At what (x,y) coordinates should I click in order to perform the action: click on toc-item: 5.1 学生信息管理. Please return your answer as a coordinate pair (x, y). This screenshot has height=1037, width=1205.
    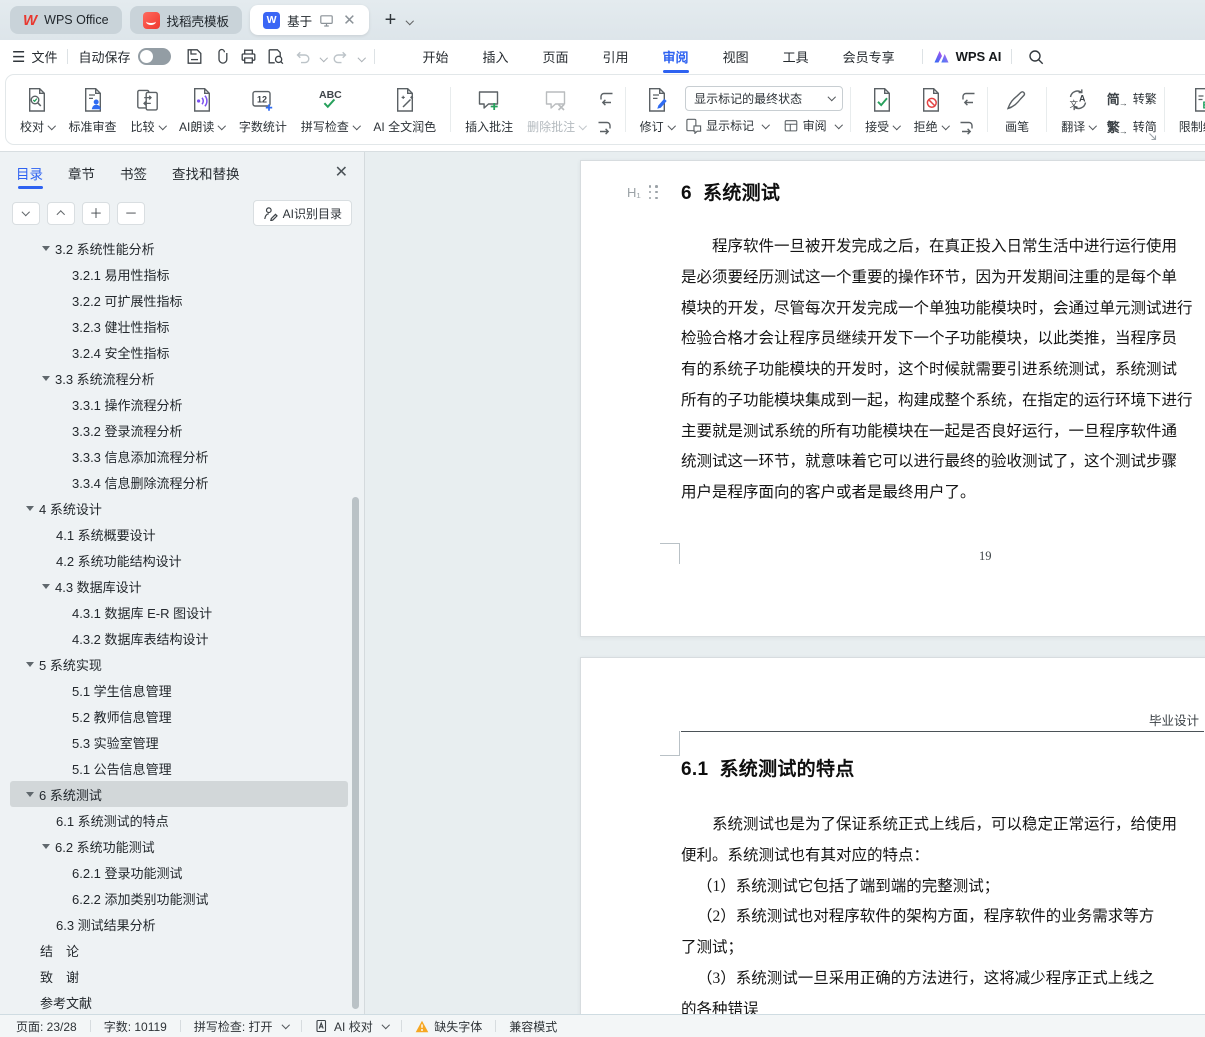
    Looking at the image, I should click on (179, 690).